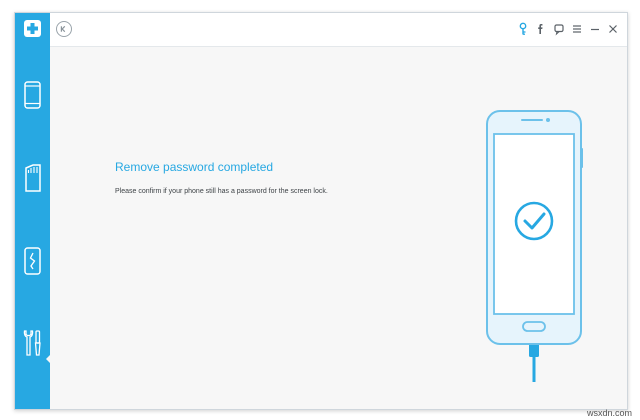 The image size is (640, 420). I want to click on plus-icon, so click(32, 28).